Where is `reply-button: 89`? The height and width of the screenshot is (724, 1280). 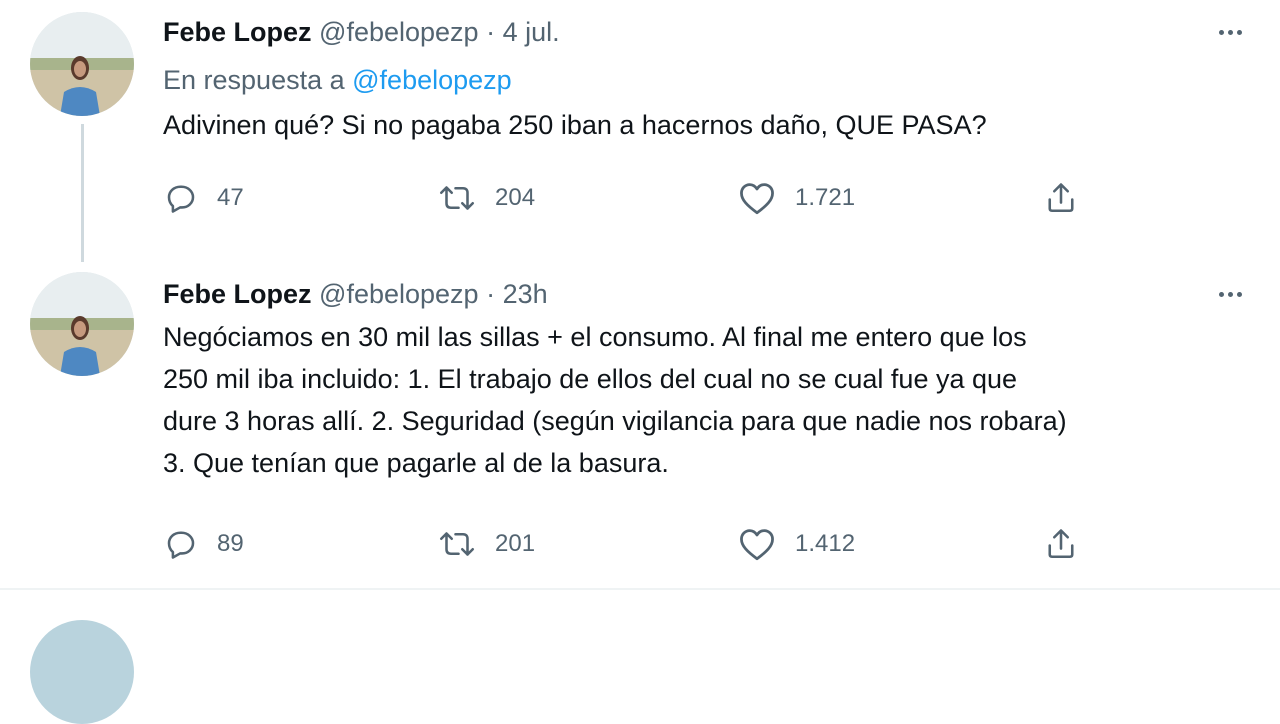
reply-button: 89 is located at coordinates (203, 544).